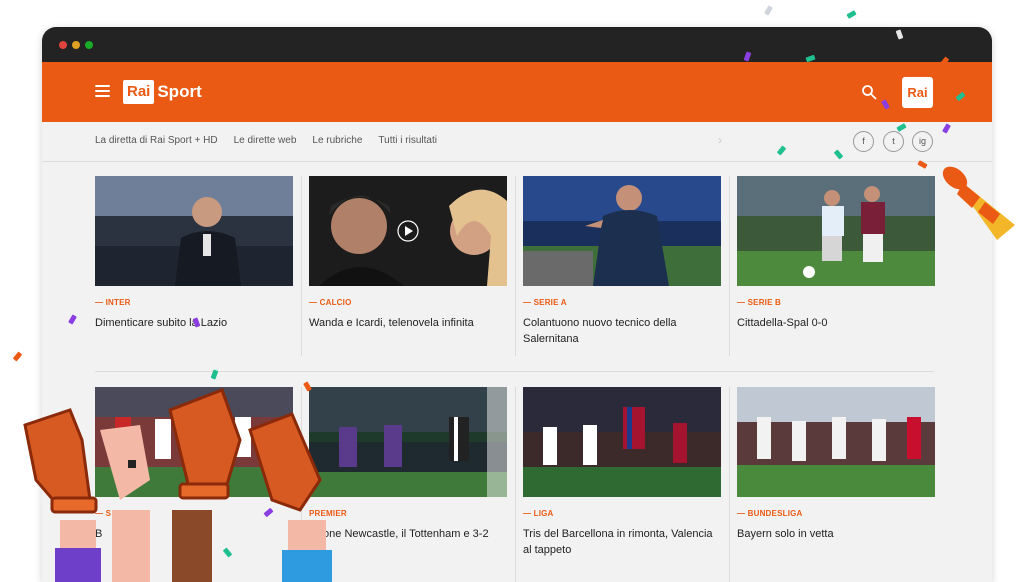 The height and width of the screenshot is (582, 1024). What do you see at coordinates (863, 141) in the screenshot?
I see `facebook-icon: f` at bounding box center [863, 141].